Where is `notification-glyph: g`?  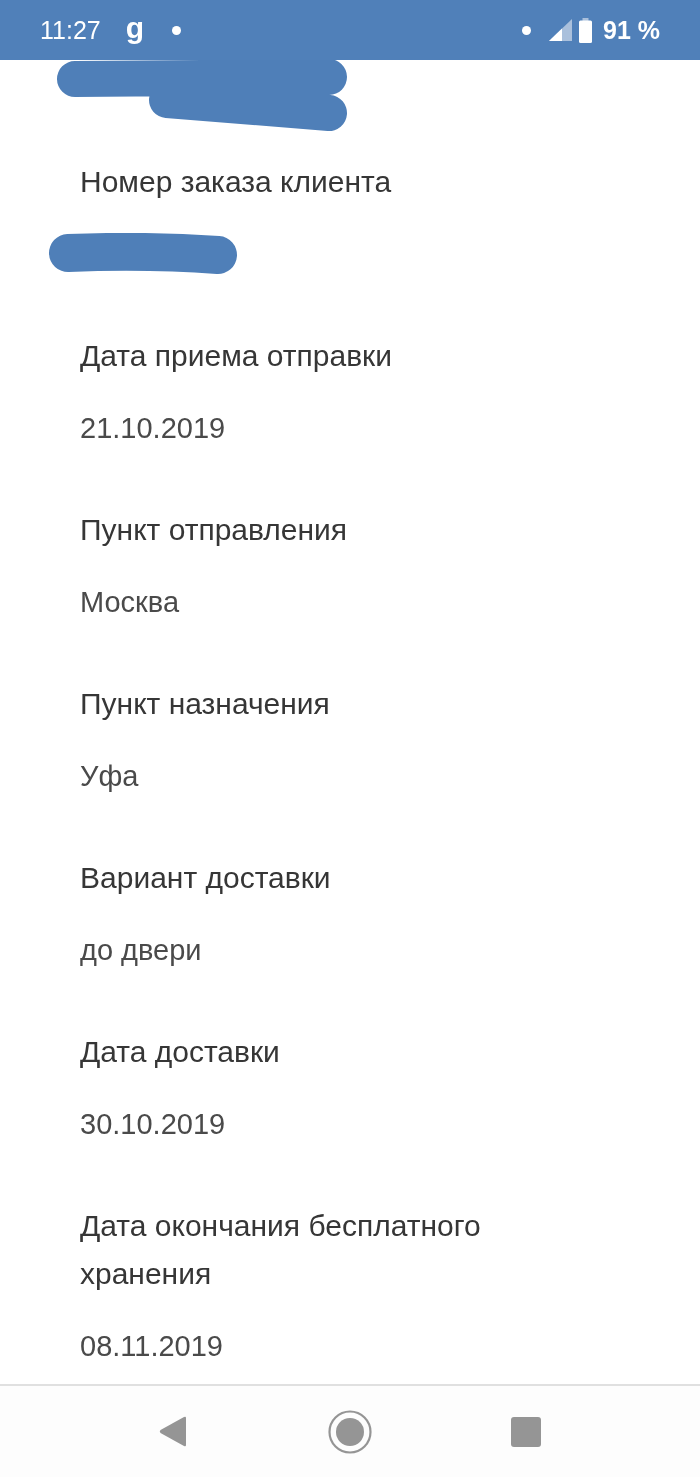 notification-glyph: g is located at coordinates (135, 28).